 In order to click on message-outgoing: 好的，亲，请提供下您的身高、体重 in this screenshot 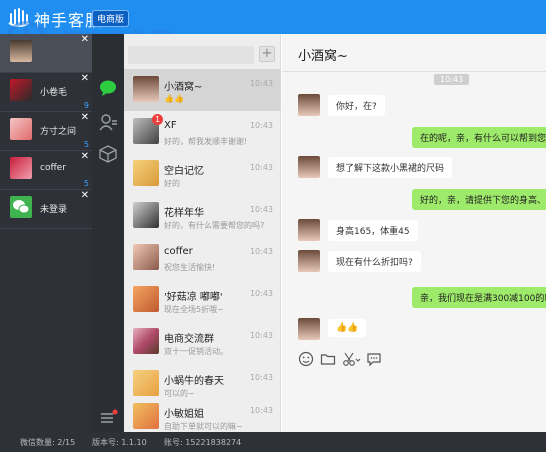, I will do `click(479, 199)`.